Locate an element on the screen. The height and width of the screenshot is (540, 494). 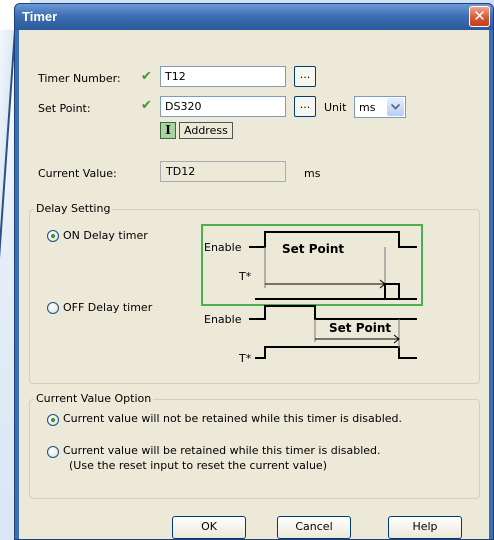
set-point-label: Set Point: is located at coordinates (64, 108).